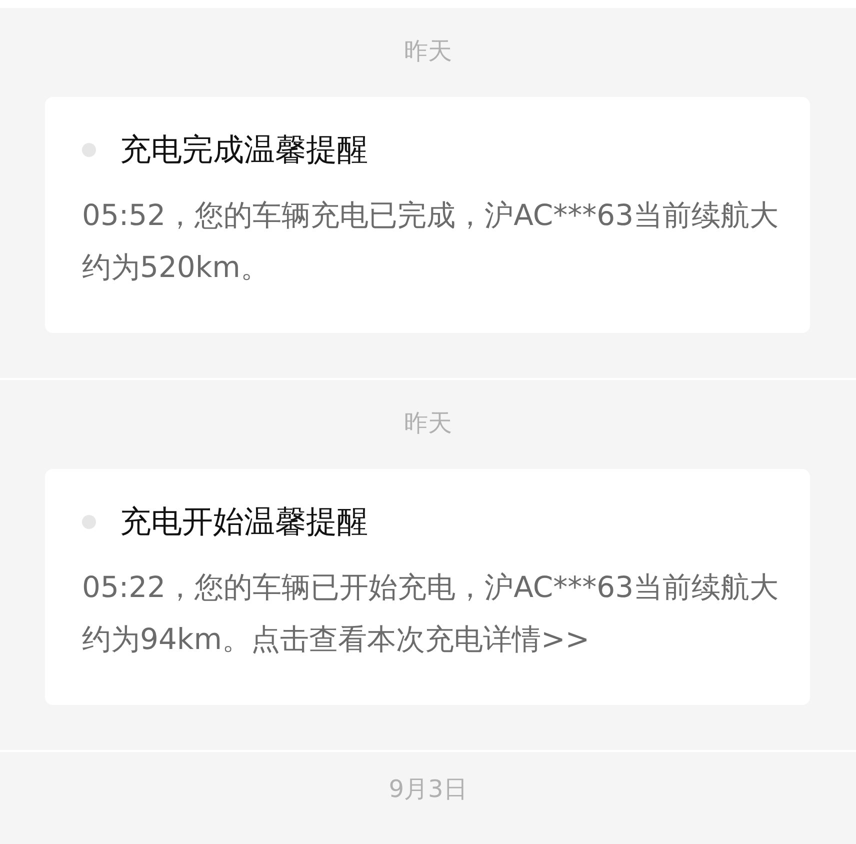 The height and width of the screenshot is (844, 856). What do you see at coordinates (244, 522) in the screenshot?
I see `message-title: 充电开始温馨提醒` at bounding box center [244, 522].